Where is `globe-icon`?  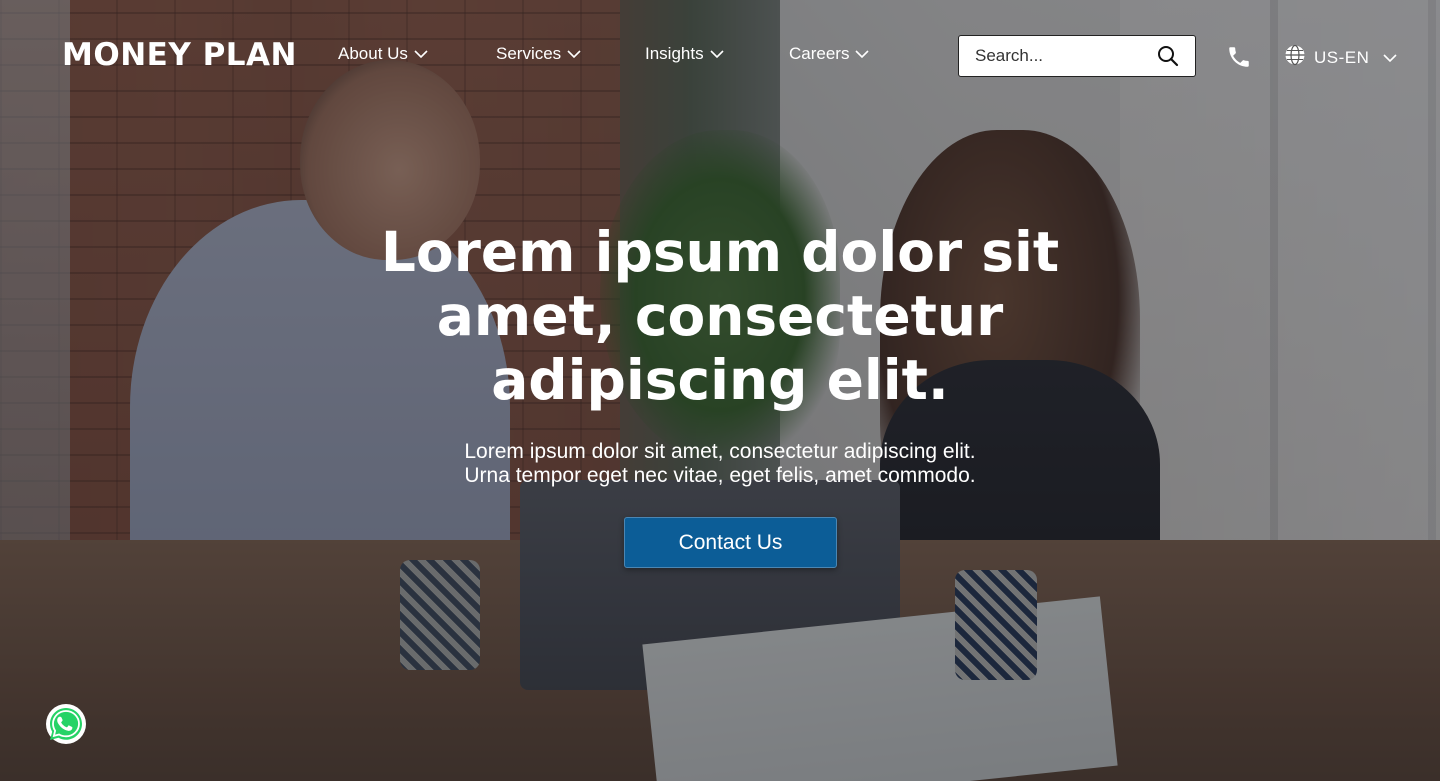 globe-icon is located at coordinates (1295, 57).